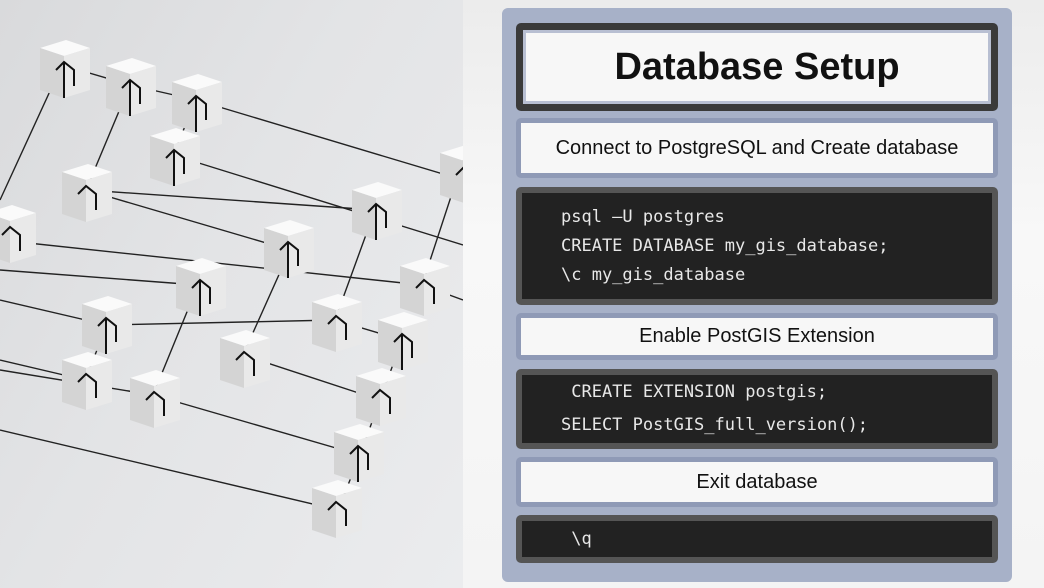  Describe the element at coordinates (715, 425) in the screenshot. I see `code-line: SELECT PostGIS_full_version();` at that location.